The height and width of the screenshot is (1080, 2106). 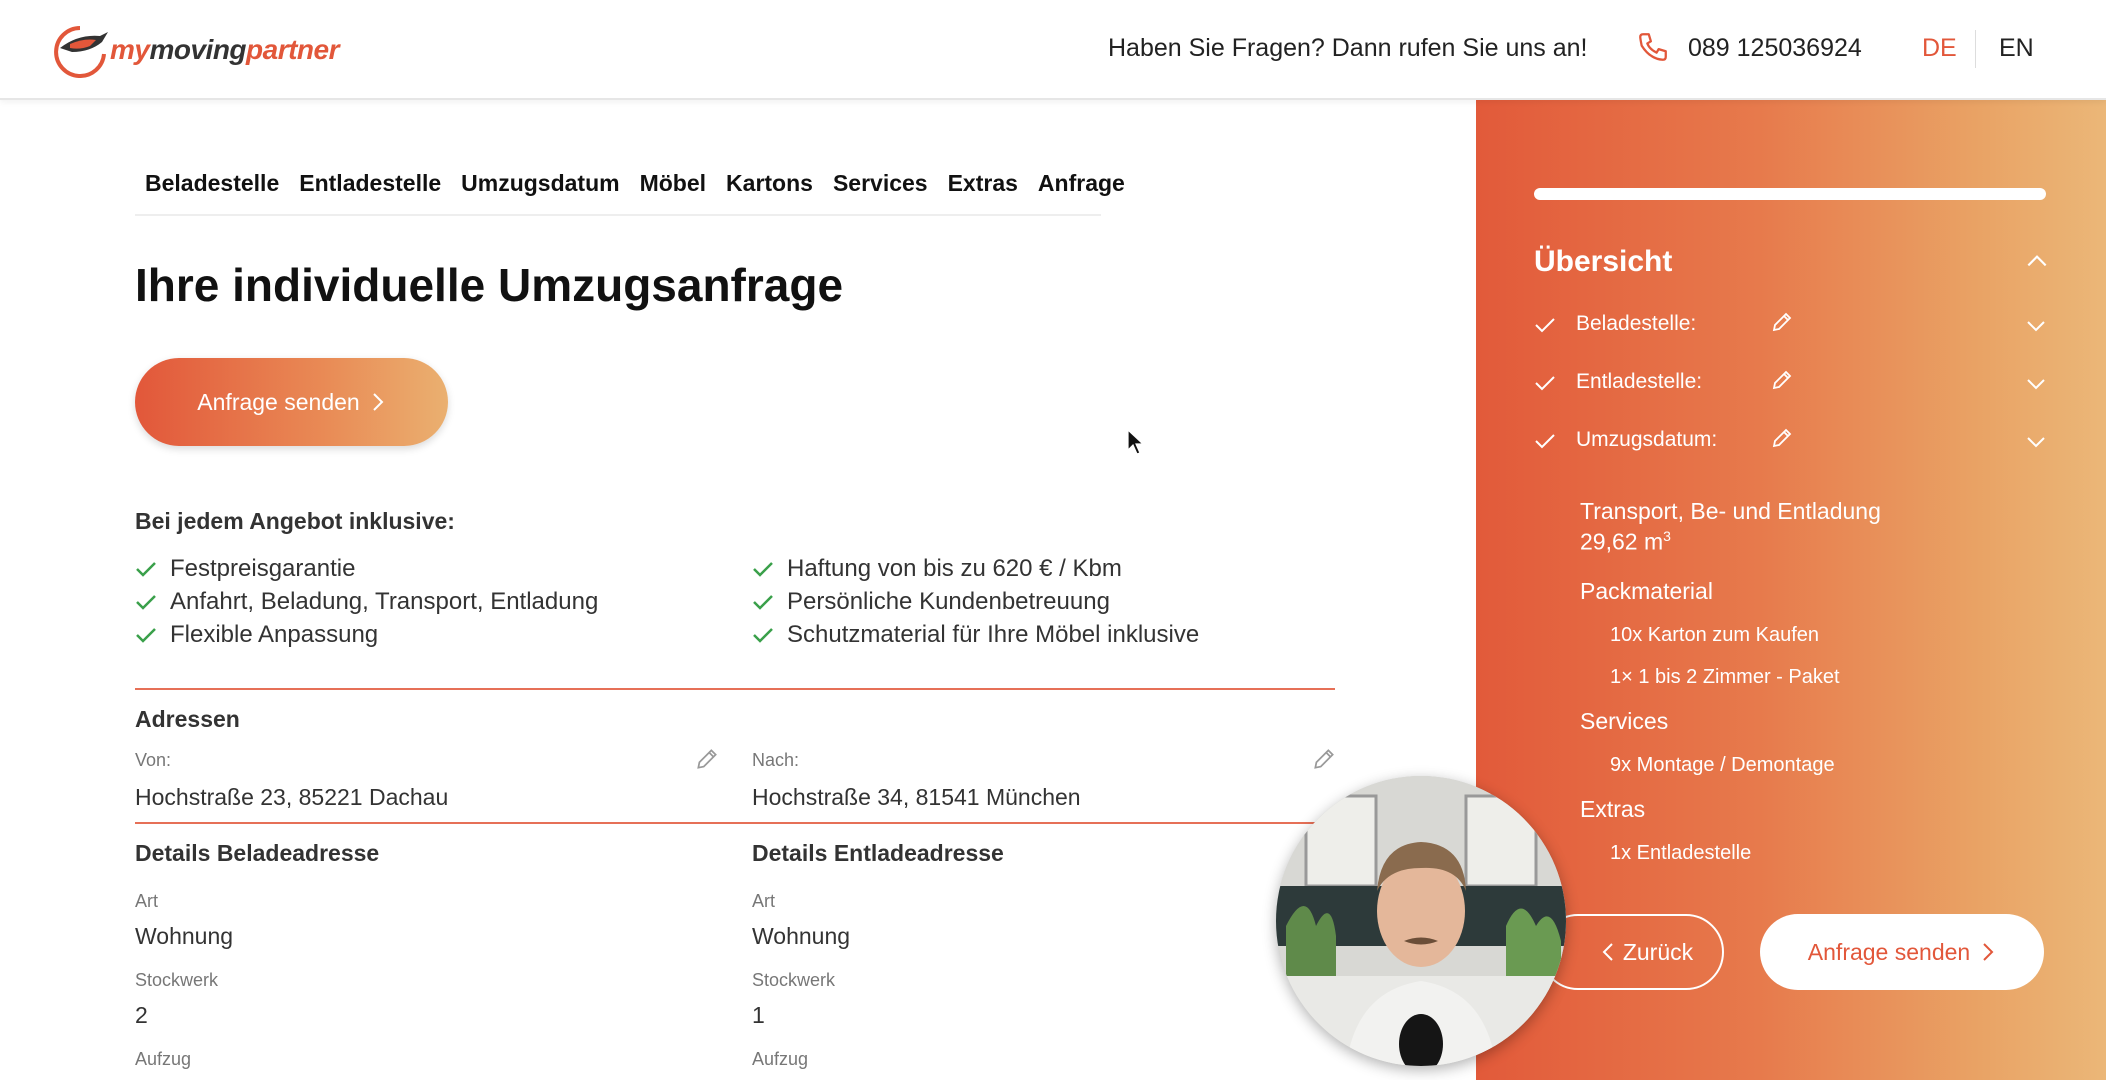 What do you see at coordinates (163, 1059) in the screenshot?
I see `load-lift-label: Aufzug` at bounding box center [163, 1059].